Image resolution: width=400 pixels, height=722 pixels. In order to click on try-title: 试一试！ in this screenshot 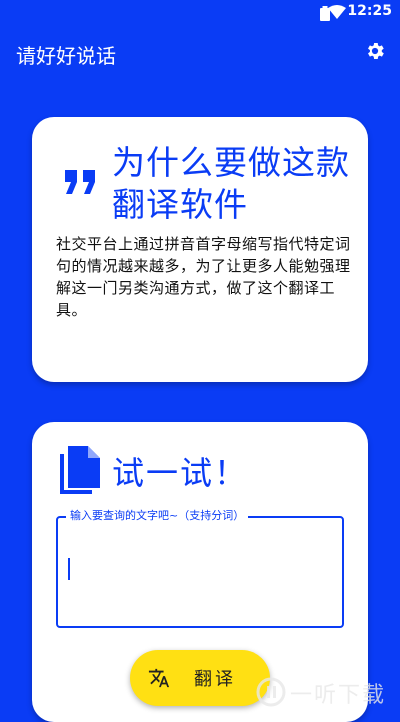, I will do `click(180, 473)`.